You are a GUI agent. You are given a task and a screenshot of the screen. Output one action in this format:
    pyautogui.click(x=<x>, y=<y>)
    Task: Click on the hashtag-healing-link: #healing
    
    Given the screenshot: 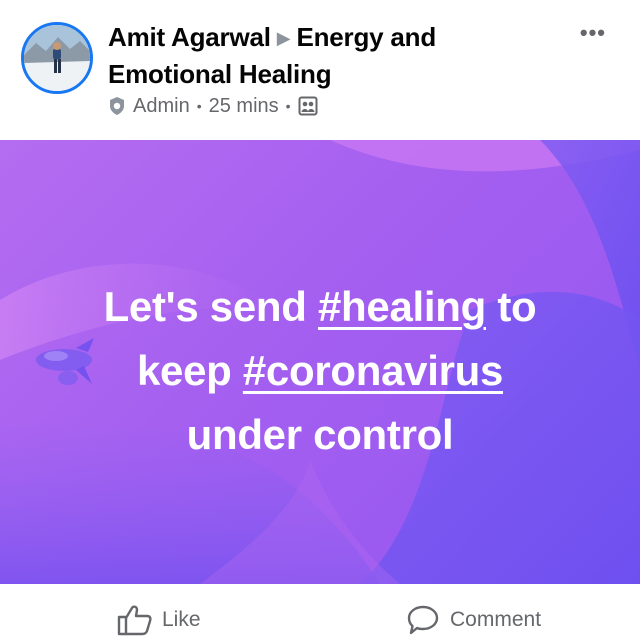 What is the action you would take?
    pyautogui.click(x=402, y=306)
    